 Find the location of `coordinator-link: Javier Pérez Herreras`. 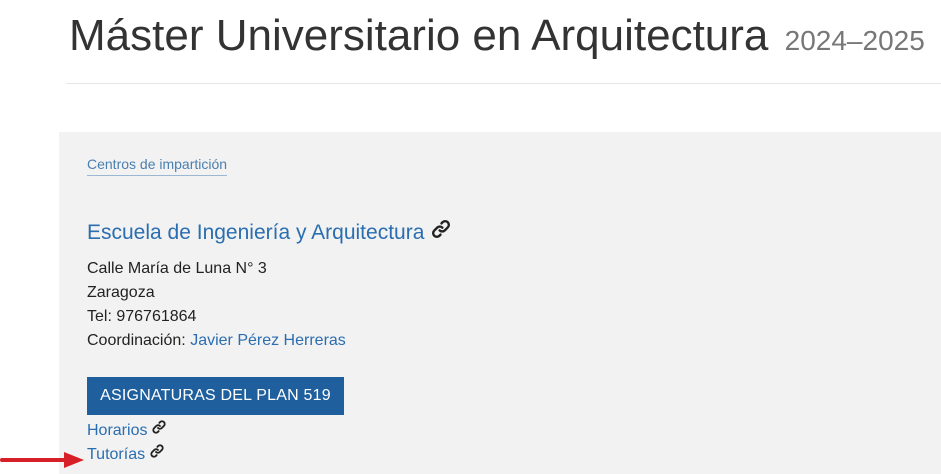

coordinator-link: Javier Pérez Herreras is located at coordinates (268, 340).